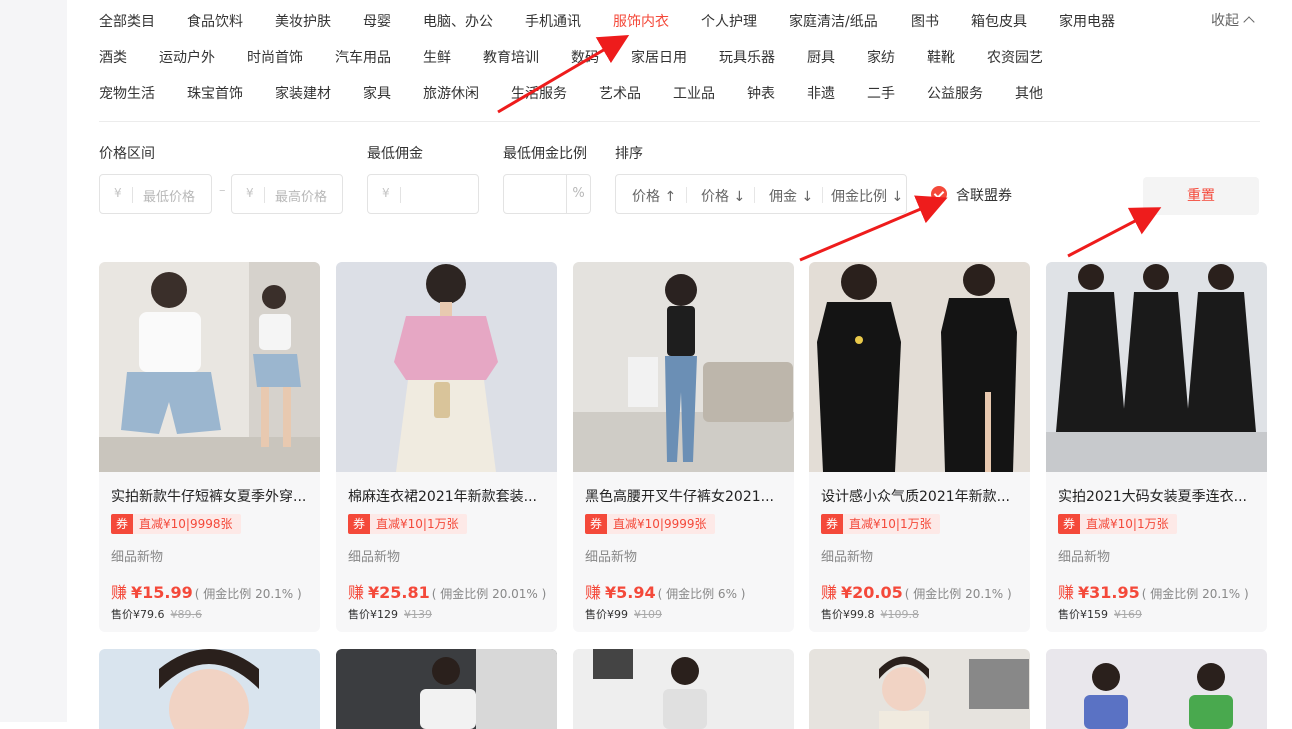 The height and width of the screenshot is (729, 1292). Describe the element at coordinates (127, 93) in the screenshot. I see `category-pets: 宠物生活` at that location.